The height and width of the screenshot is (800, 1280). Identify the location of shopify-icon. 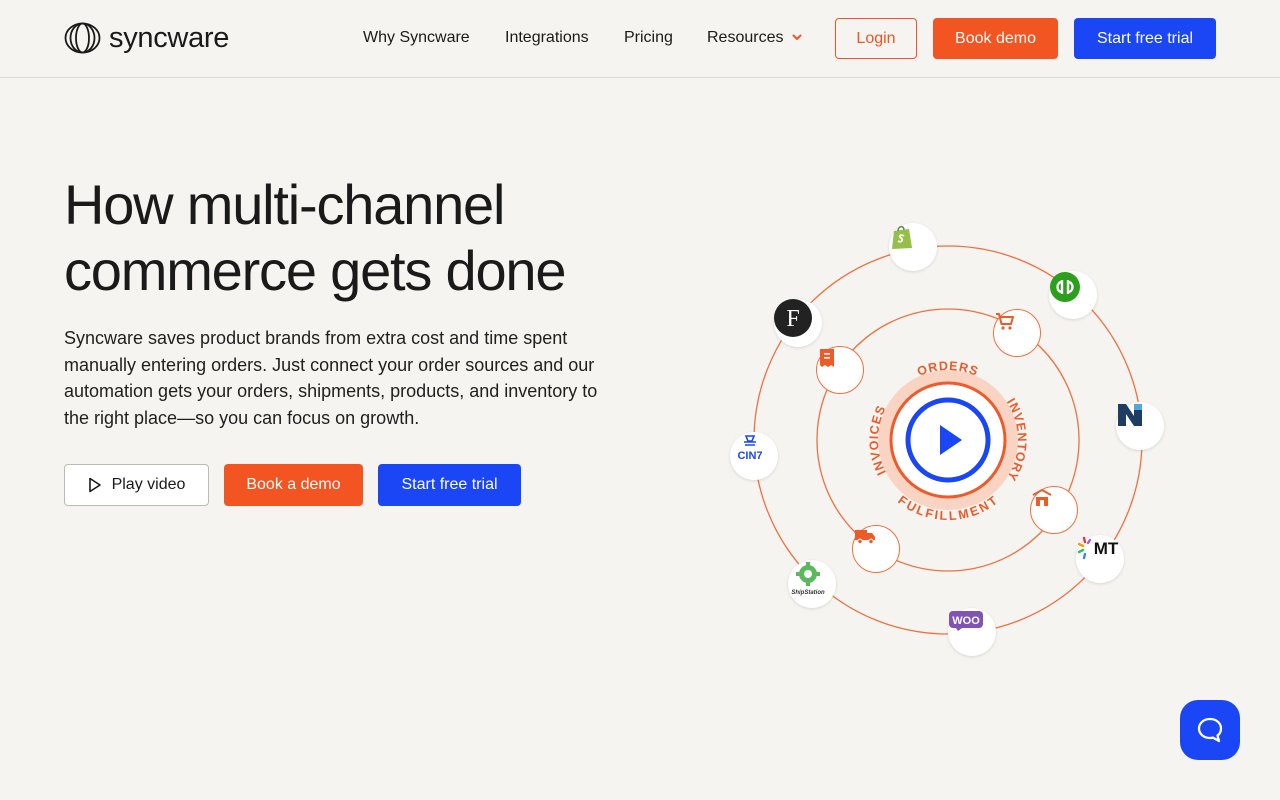
(902, 237).